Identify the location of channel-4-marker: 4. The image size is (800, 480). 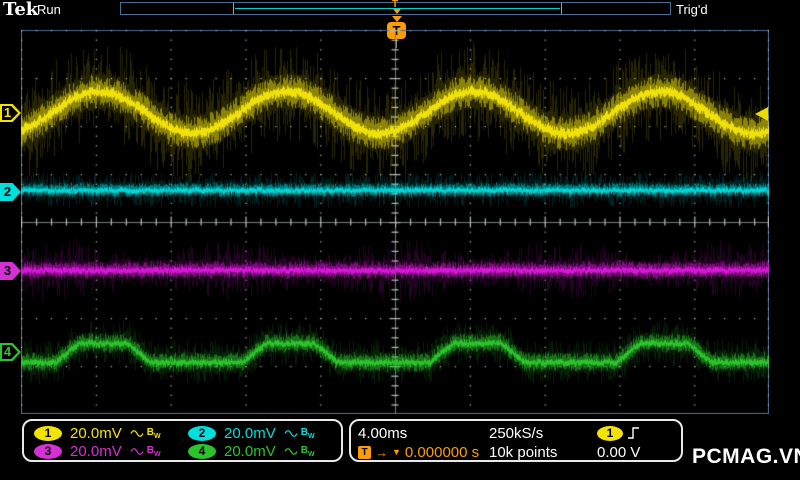
(10, 352).